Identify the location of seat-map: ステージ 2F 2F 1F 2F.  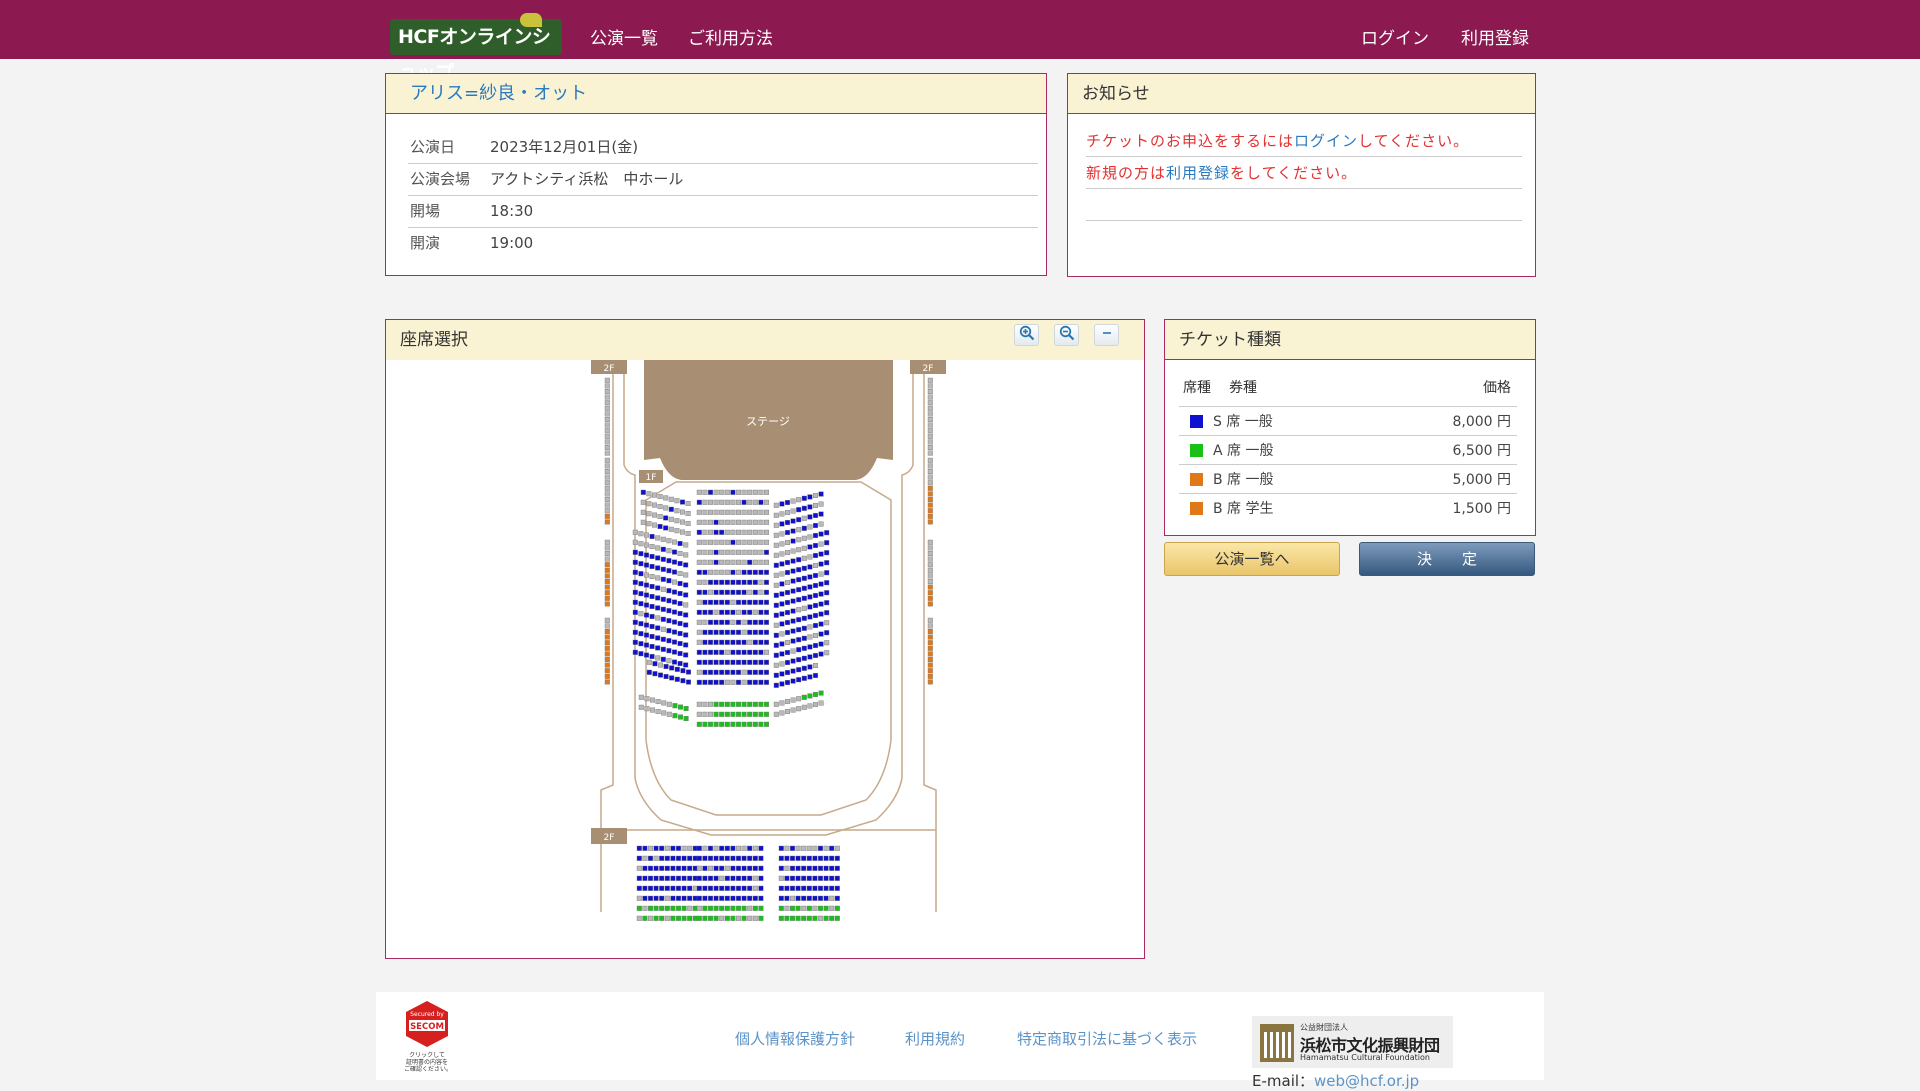
(768, 657).